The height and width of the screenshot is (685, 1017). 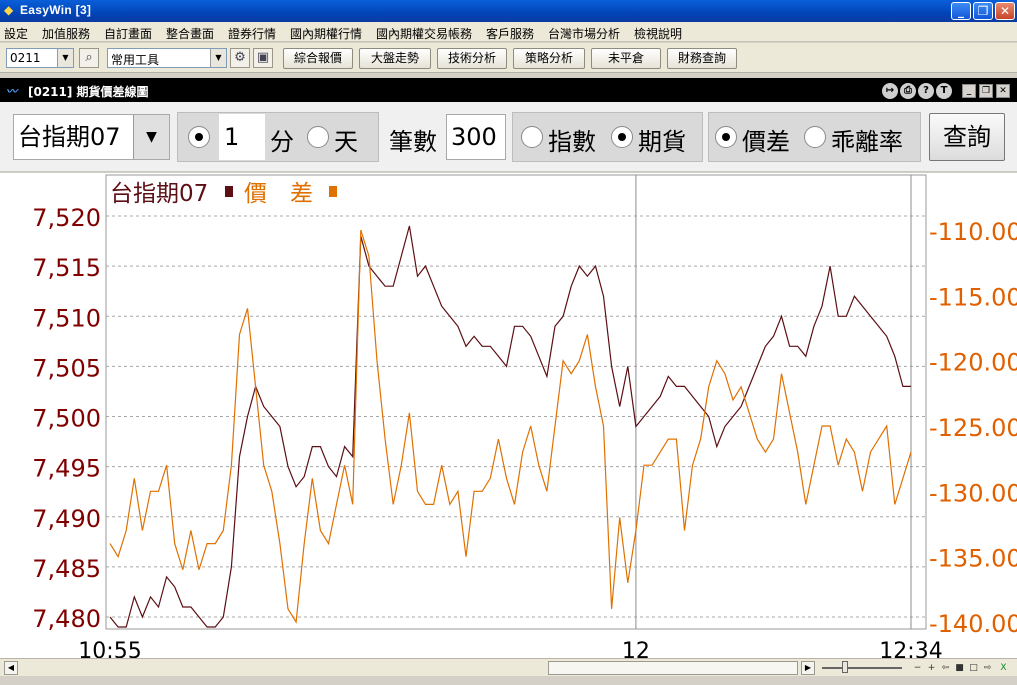 What do you see at coordinates (973, 363) in the screenshot?
I see `y-right-tick-label: -120.00` at bounding box center [973, 363].